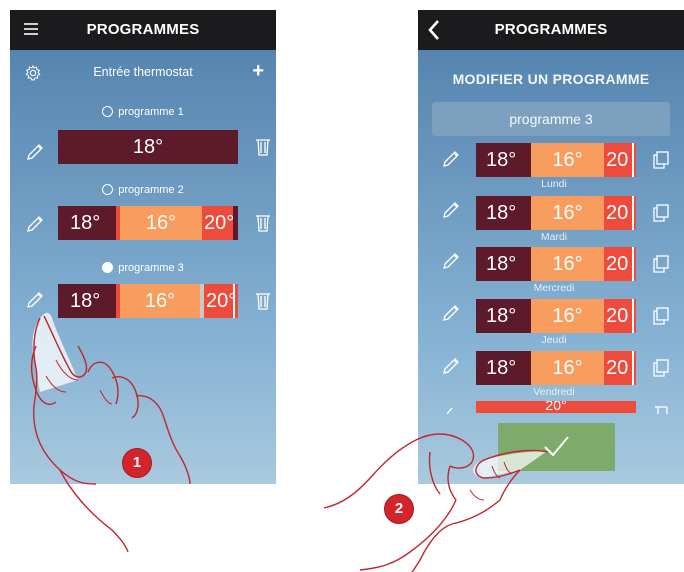 This screenshot has width=684, height=572. I want to click on confirm-button, so click(556, 447).